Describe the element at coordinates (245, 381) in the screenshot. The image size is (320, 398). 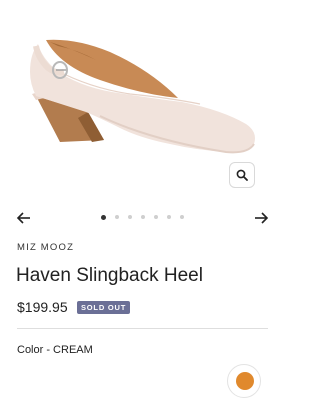
I see `color-swatch` at that location.